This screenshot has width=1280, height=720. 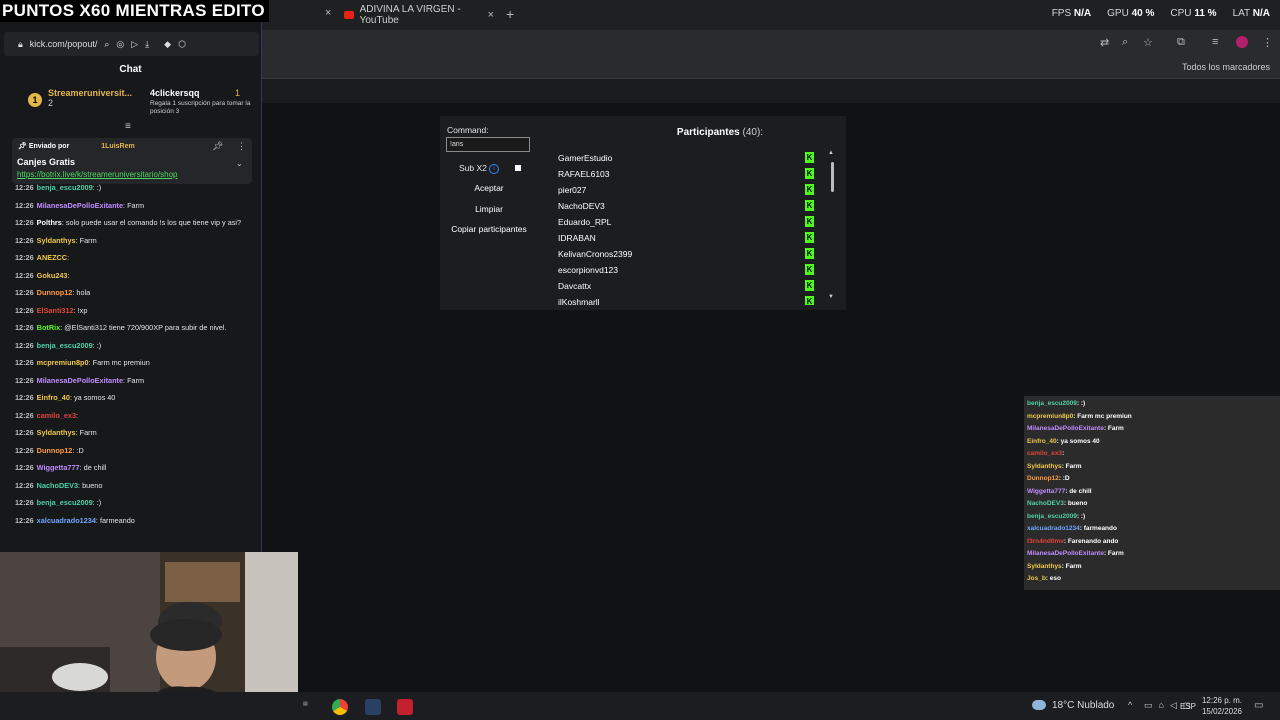 What do you see at coordinates (489, 229) in the screenshot?
I see `copy-participants-button: Copiar participantes` at bounding box center [489, 229].